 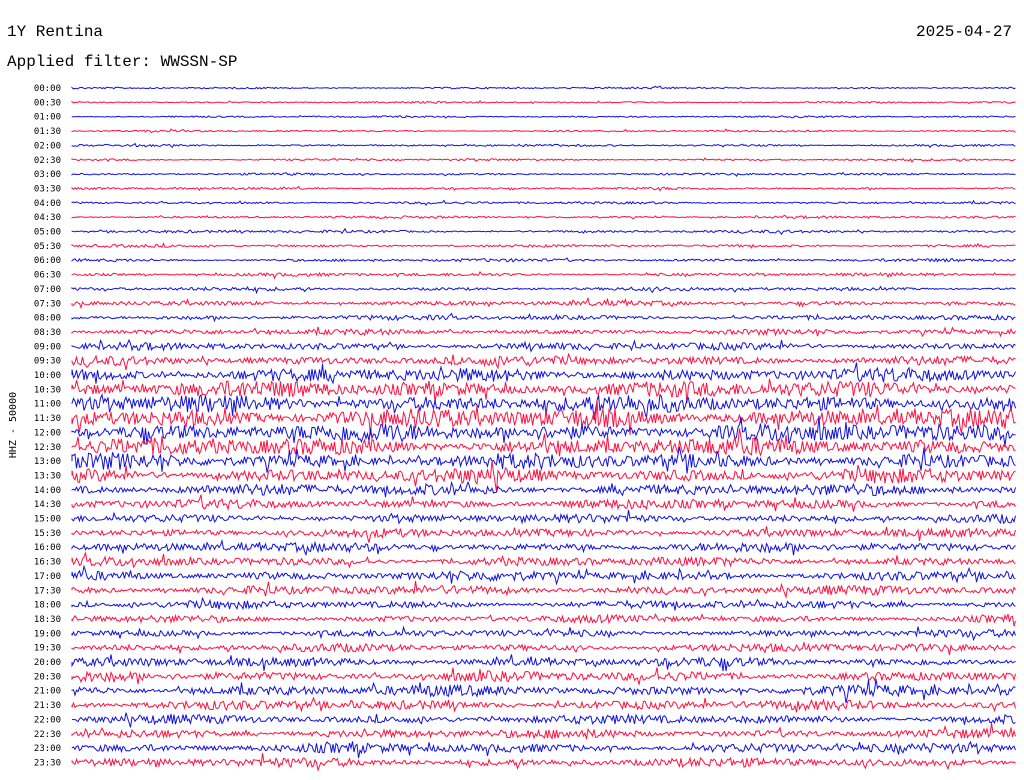 What do you see at coordinates (47, 247) in the screenshot?
I see `time-label: 05:30` at bounding box center [47, 247].